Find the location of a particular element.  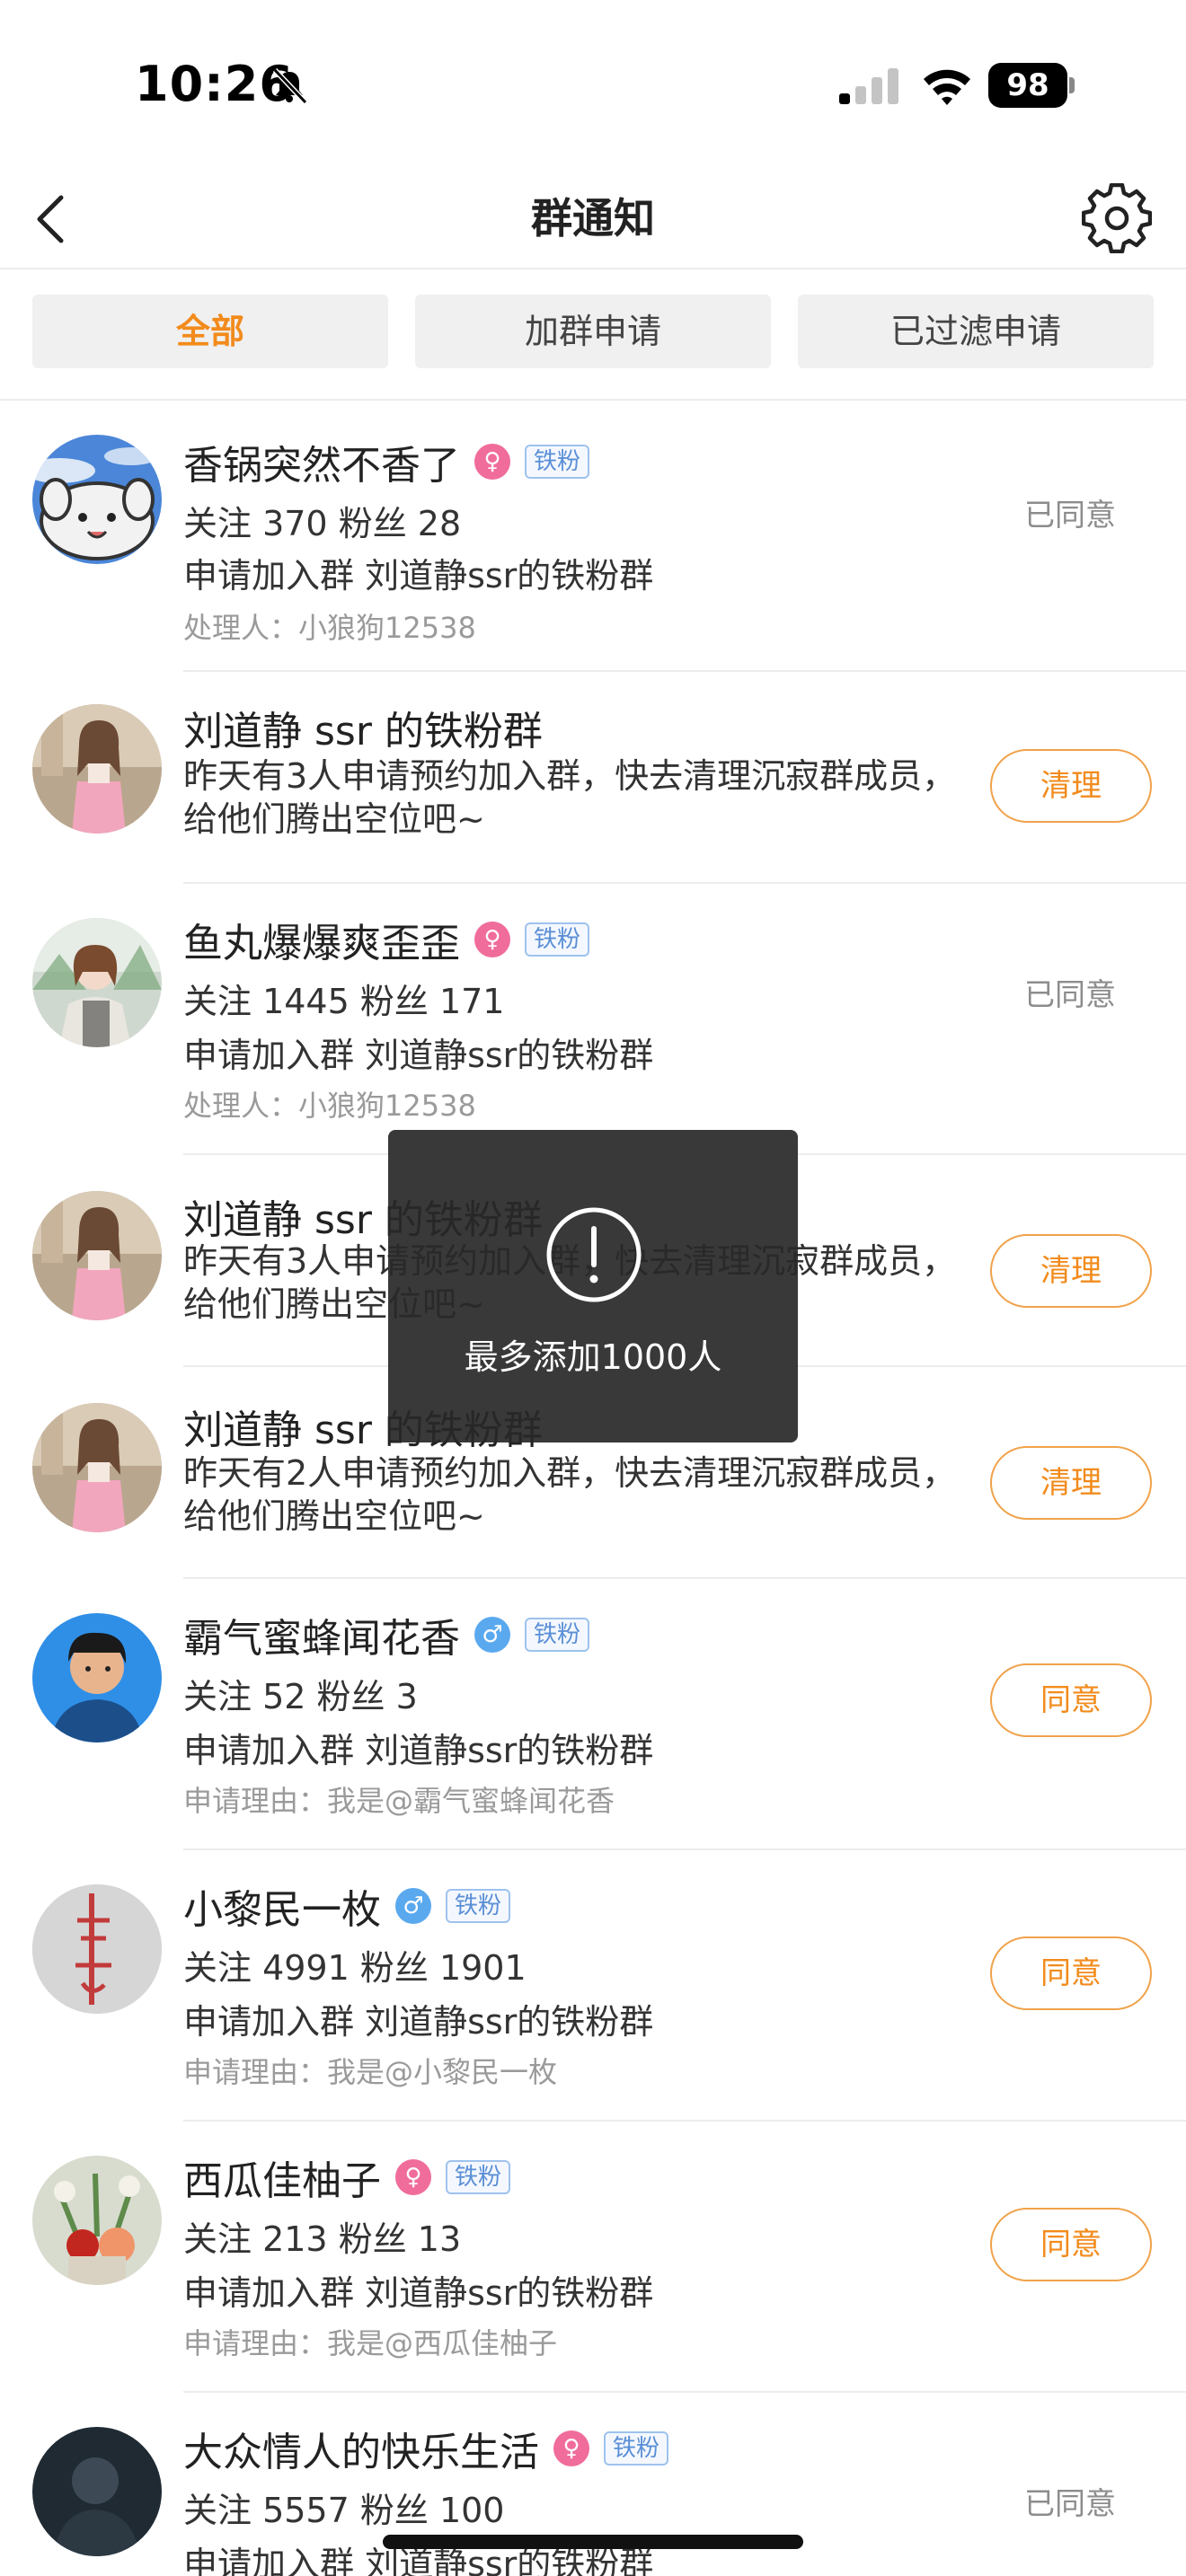

user-name: 霸气蜜蜂闻花香 is located at coordinates (321, 1634).